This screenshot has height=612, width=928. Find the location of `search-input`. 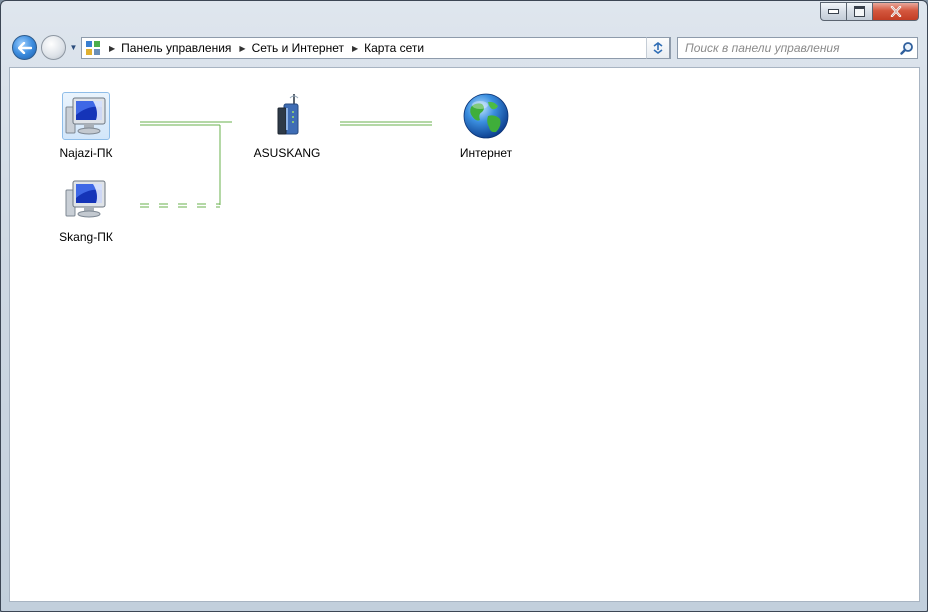

search-input is located at coordinates (787, 48).